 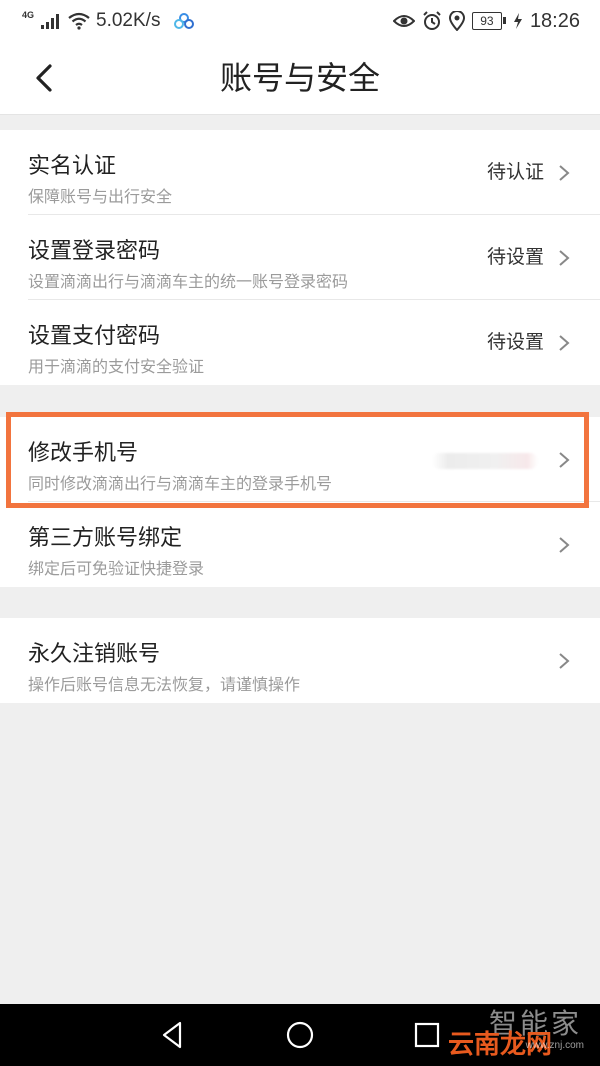 What do you see at coordinates (517, 21) in the screenshot?
I see `charging-icon` at bounding box center [517, 21].